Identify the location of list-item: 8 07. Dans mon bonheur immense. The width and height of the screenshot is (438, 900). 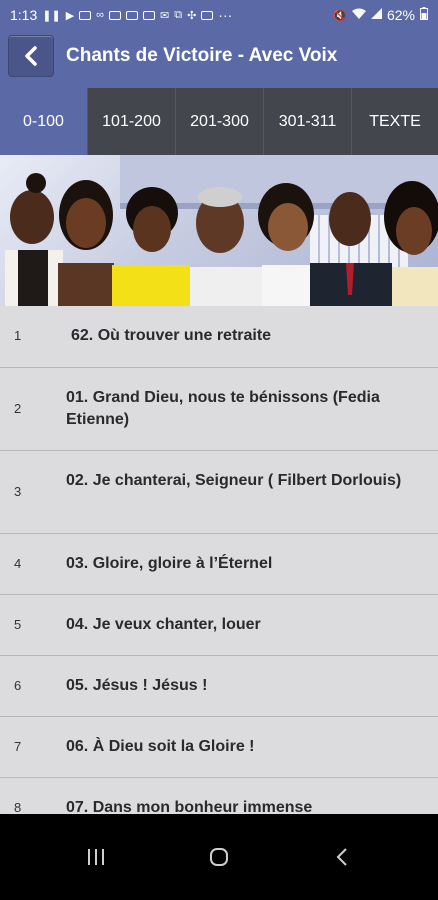
(219, 796).